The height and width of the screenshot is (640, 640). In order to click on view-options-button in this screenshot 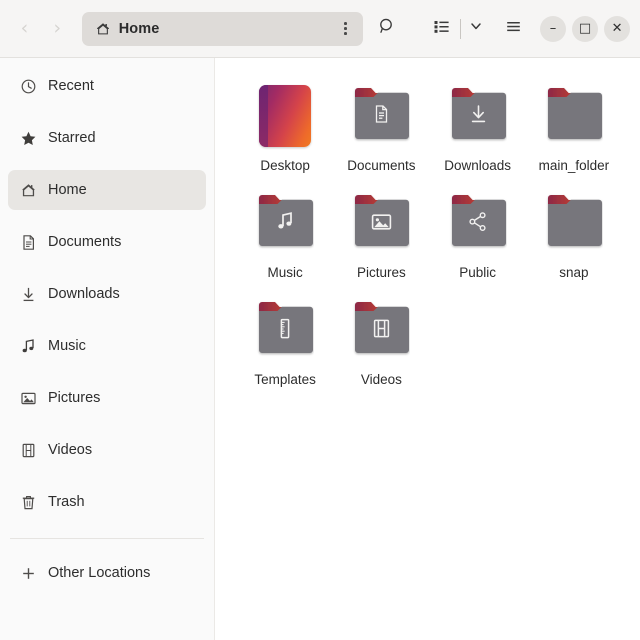, I will do `click(476, 29)`.